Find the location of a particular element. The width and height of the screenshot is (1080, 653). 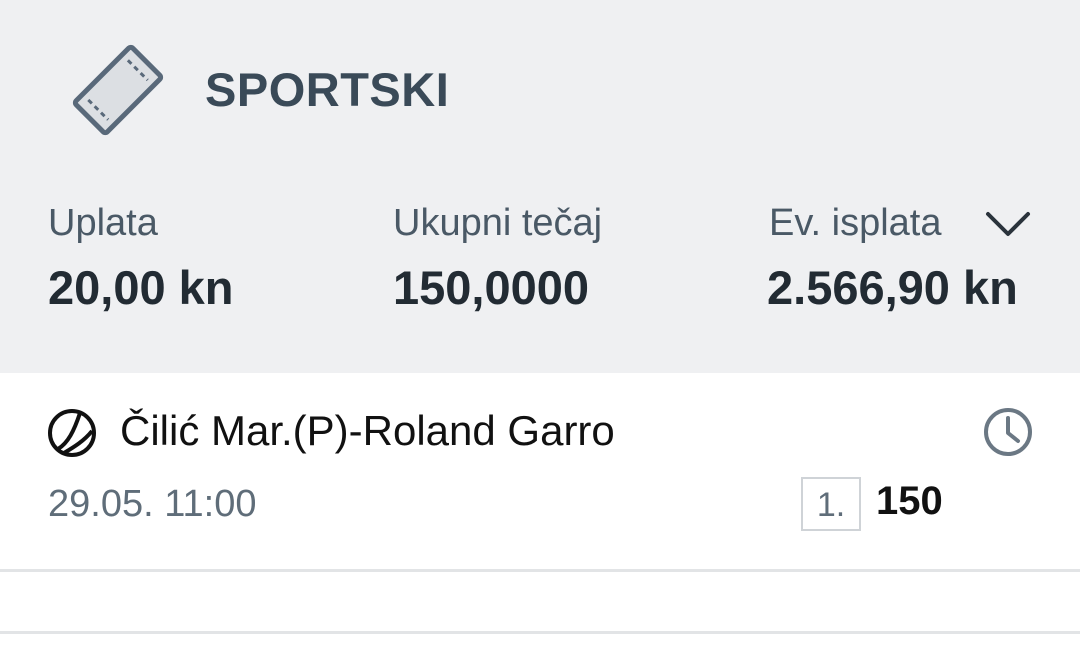

empty-row is located at coordinates (540, 601).